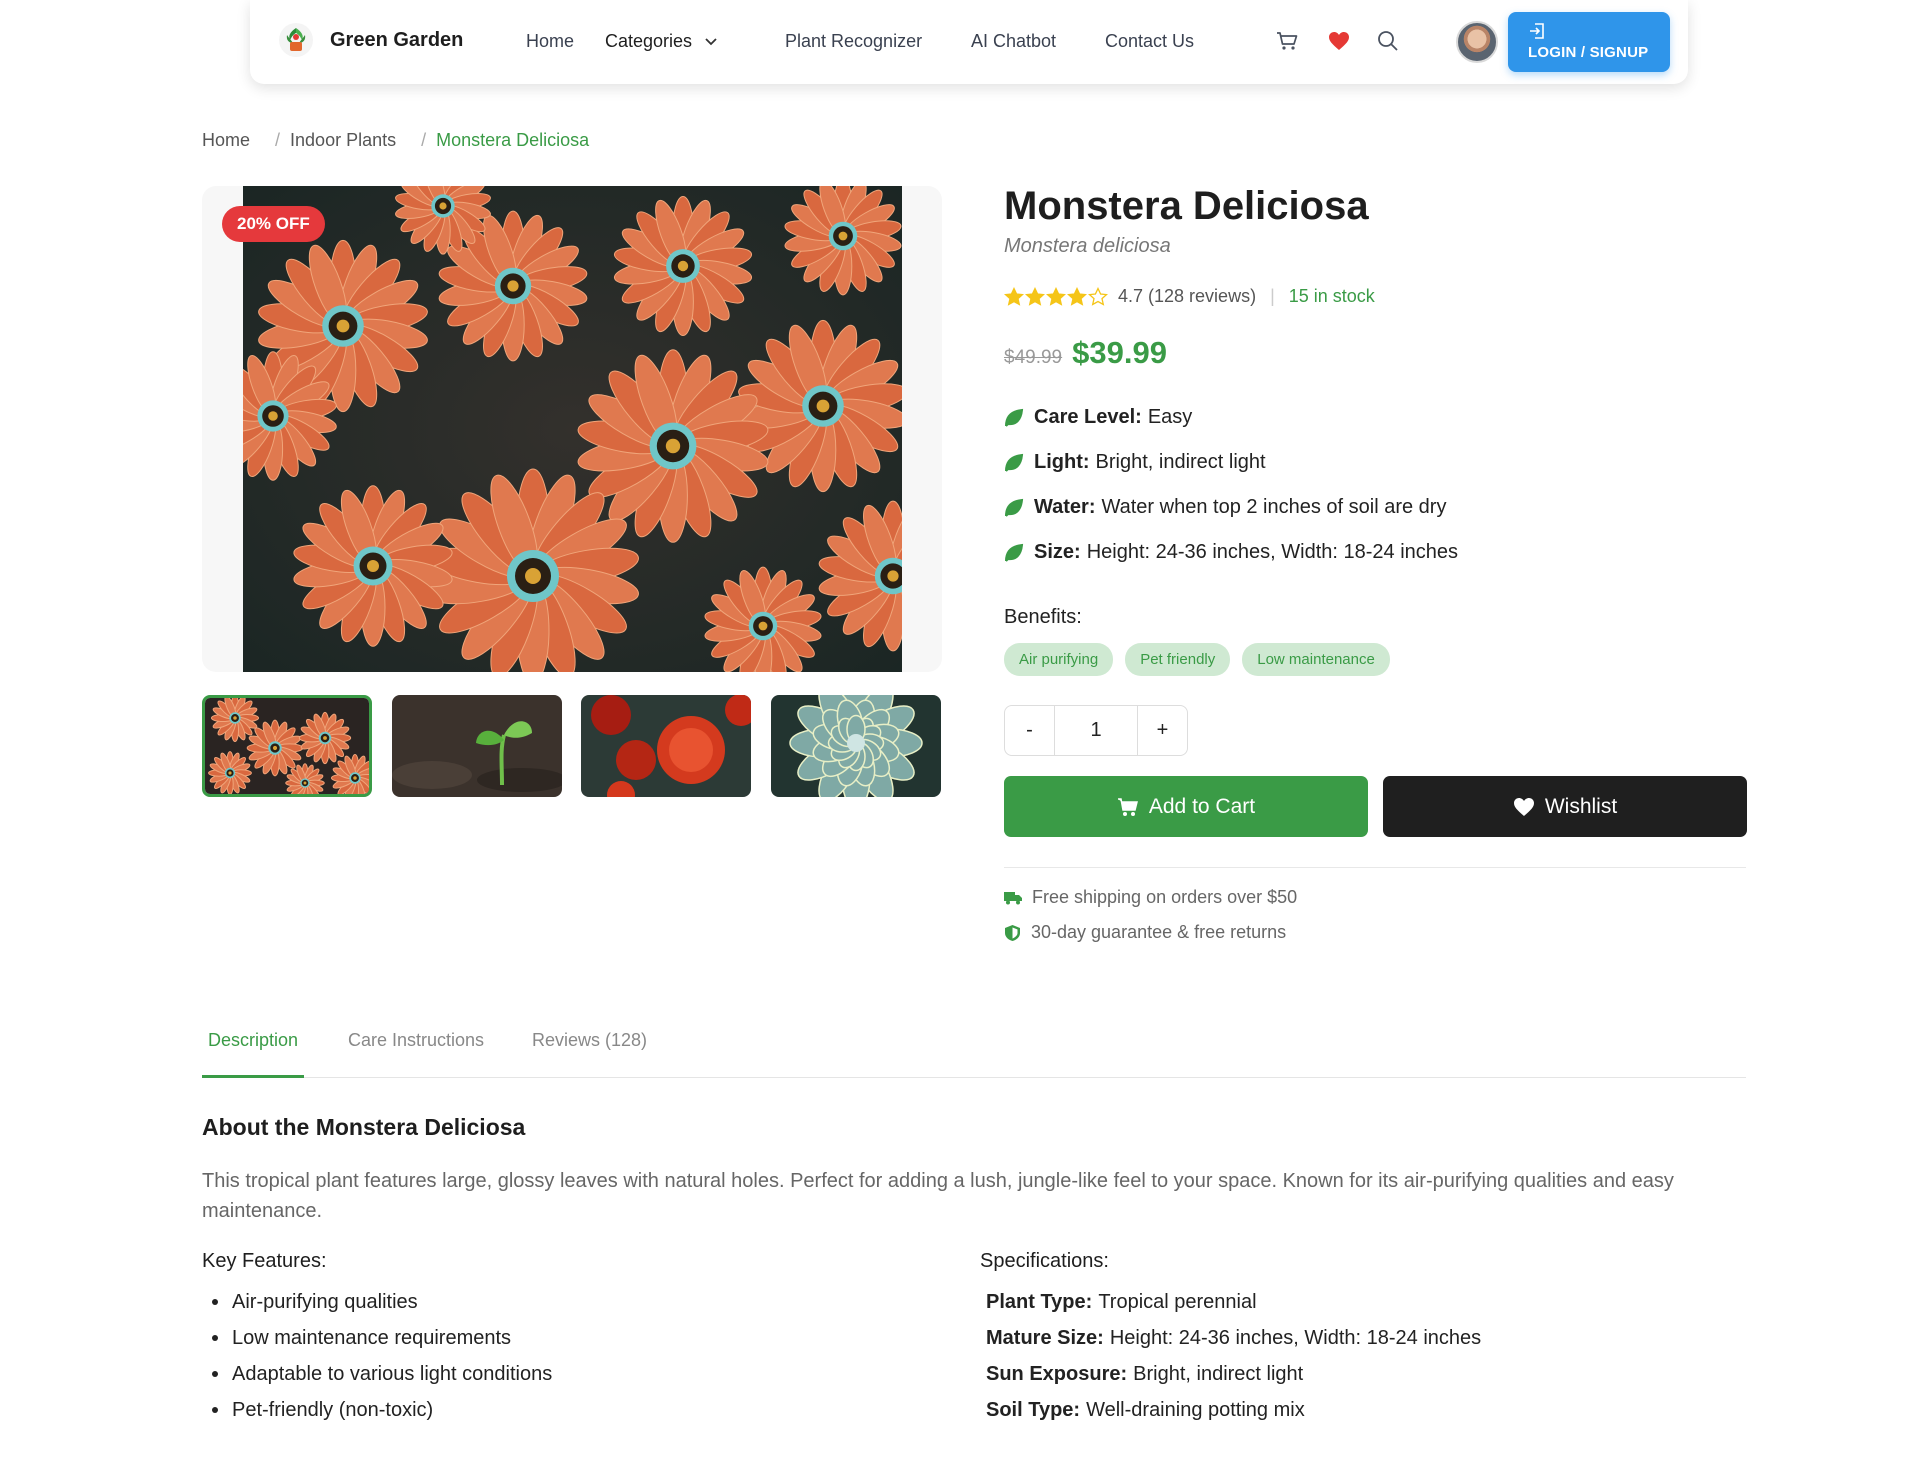 This screenshot has height=1457, width=1920. What do you see at coordinates (1013, 41) in the screenshot?
I see `nav-ai-chatbot: AI Chatbot` at bounding box center [1013, 41].